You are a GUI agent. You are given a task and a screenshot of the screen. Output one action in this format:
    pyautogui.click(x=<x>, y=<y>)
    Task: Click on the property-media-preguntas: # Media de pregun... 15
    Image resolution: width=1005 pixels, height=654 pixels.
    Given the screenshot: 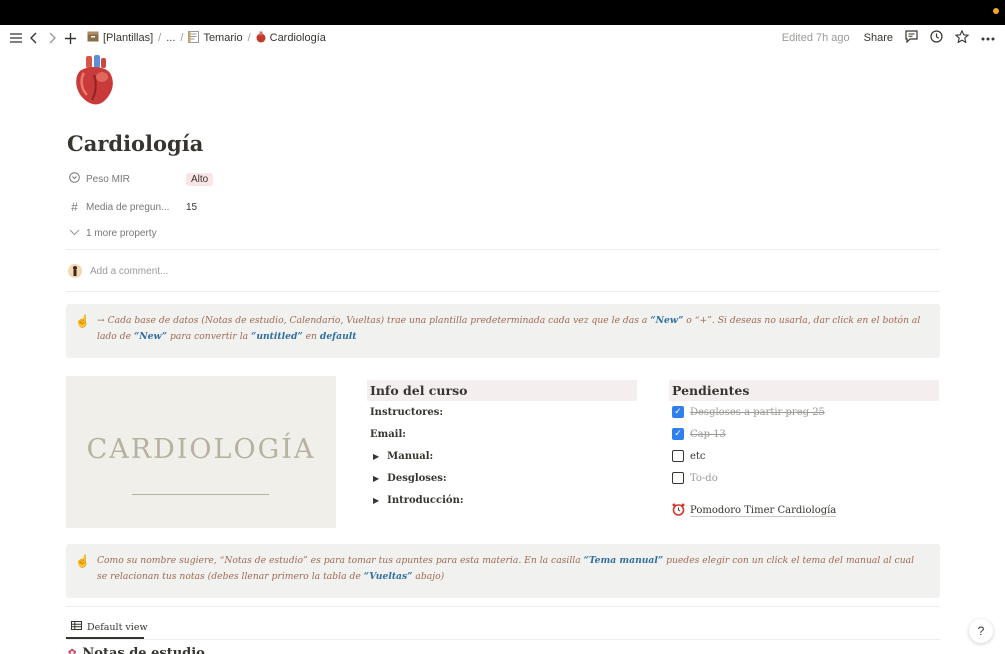 What is the action you would take?
    pyautogui.click(x=133, y=207)
    